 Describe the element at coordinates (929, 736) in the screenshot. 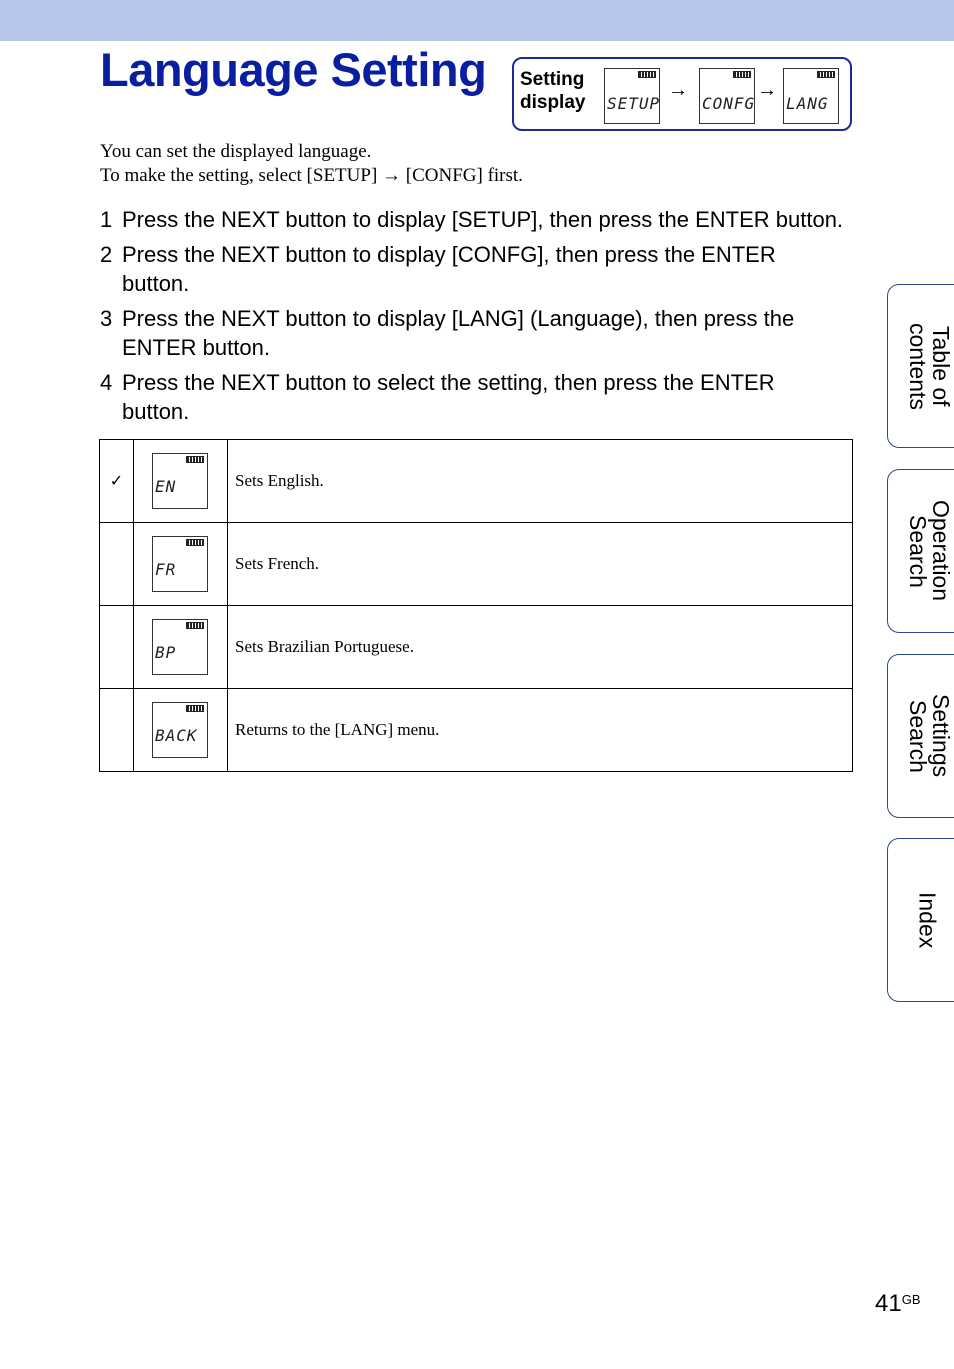

I see `tab-label: Settings Search` at that location.